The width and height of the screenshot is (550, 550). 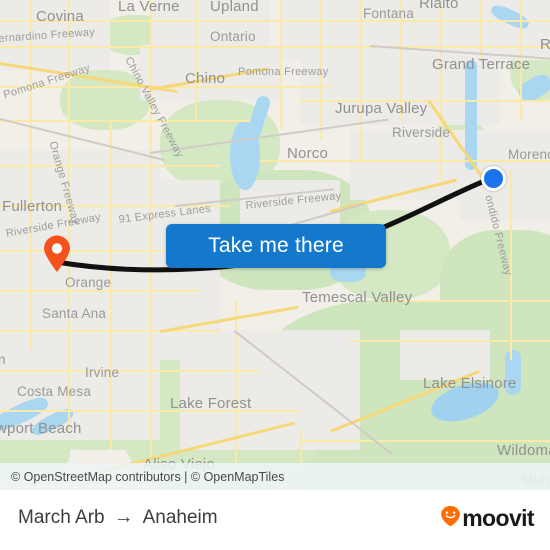 What do you see at coordinates (493, 178) in the screenshot?
I see `origin-dot-marker` at bounding box center [493, 178].